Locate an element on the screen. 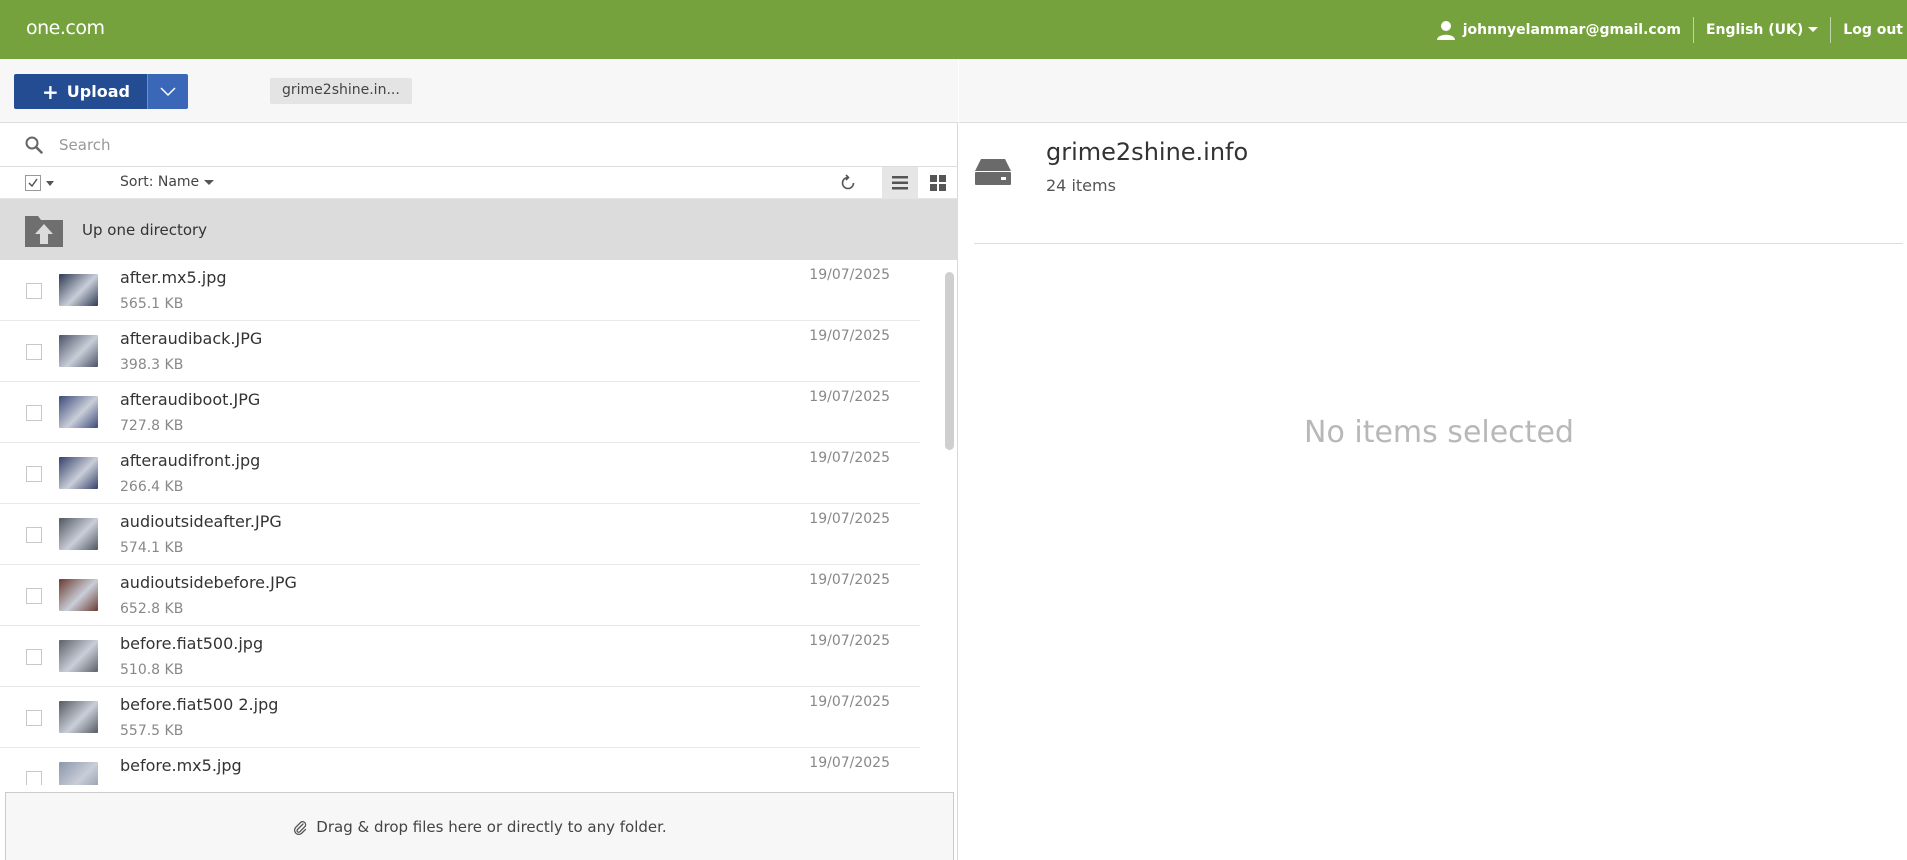 This screenshot has height=860, width=1907. upload-label: Upload is located at coordinates (98, 91).